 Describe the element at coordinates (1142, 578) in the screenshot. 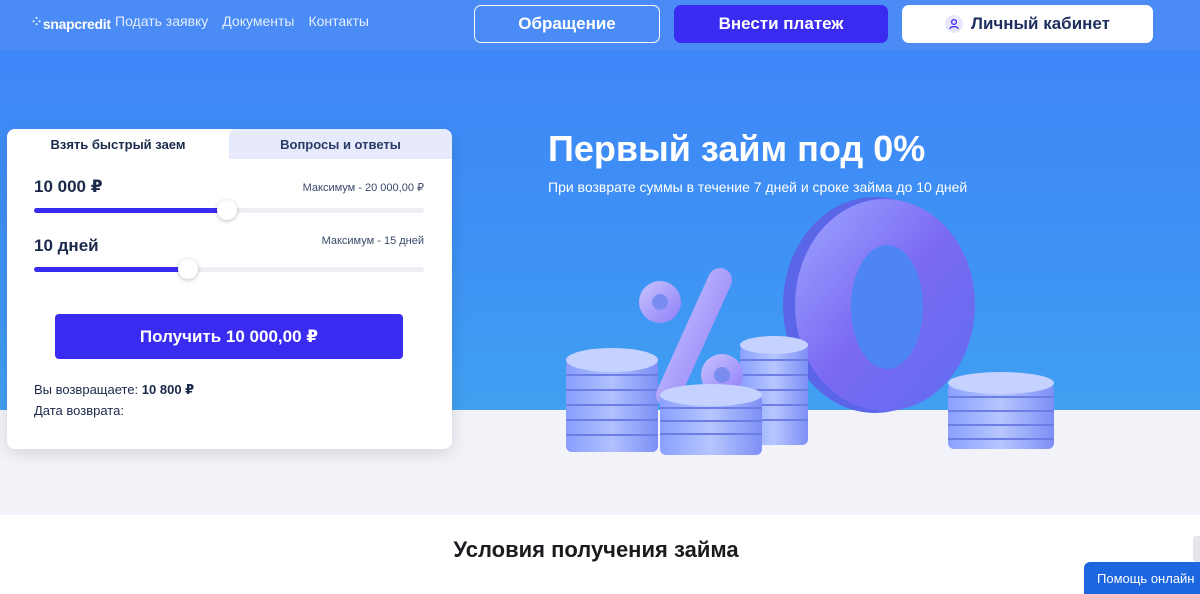

I see `help-online-widget: Помощь онлайн` at that location.